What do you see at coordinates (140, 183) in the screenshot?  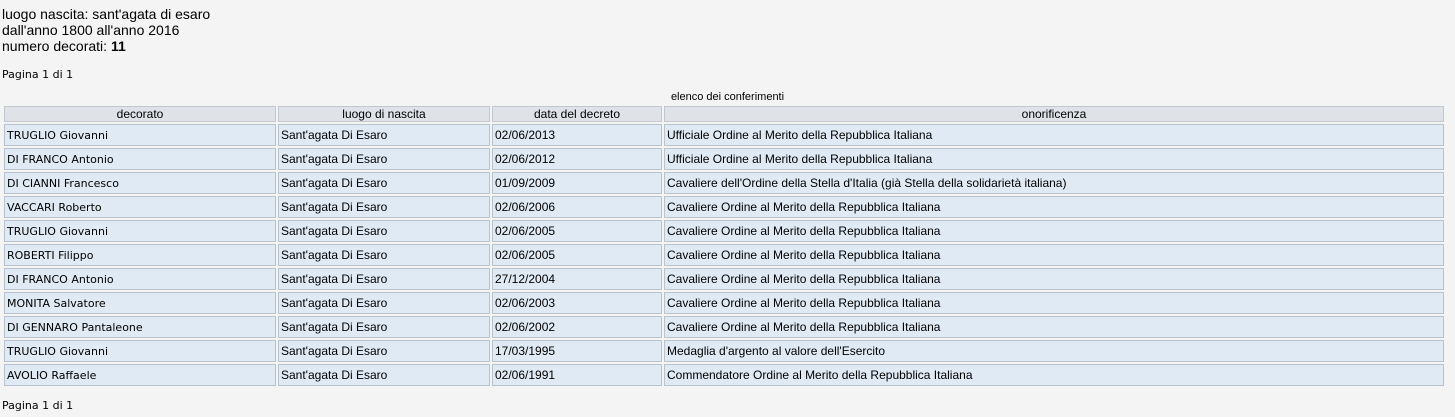 I see `cell-decorato: DI CIANNI Francesco` at bounding box center [140, 183].